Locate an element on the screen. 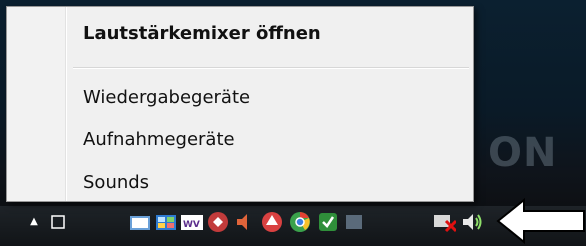  show-hidden-icon: ▲ is located at coordinates (34, 222).